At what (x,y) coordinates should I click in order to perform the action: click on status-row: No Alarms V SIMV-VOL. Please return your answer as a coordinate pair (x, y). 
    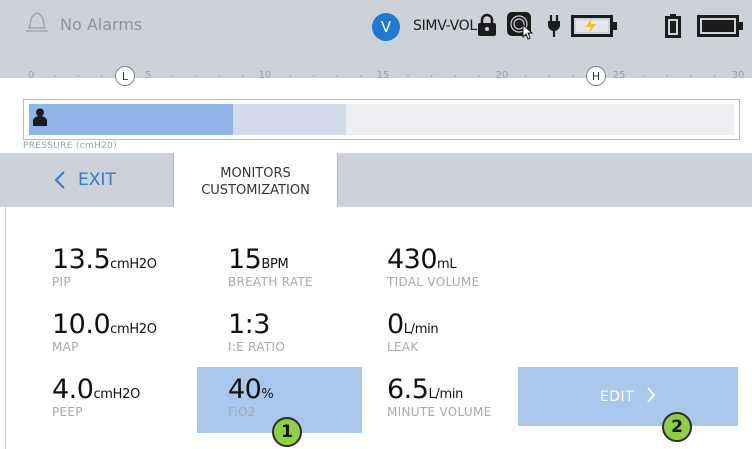
    Looking at the image, I should click on (376, 22).